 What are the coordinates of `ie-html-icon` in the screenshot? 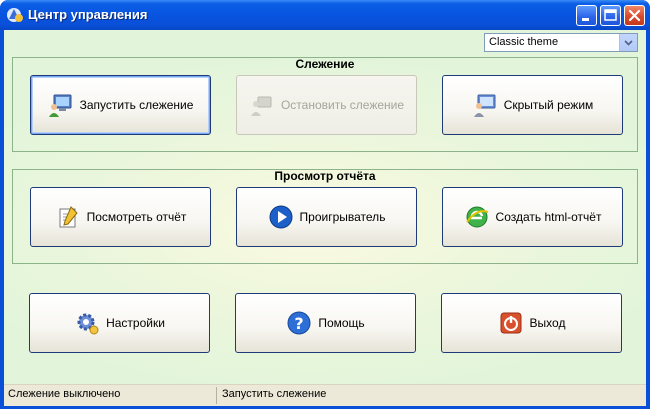 It's located at (476, 217).